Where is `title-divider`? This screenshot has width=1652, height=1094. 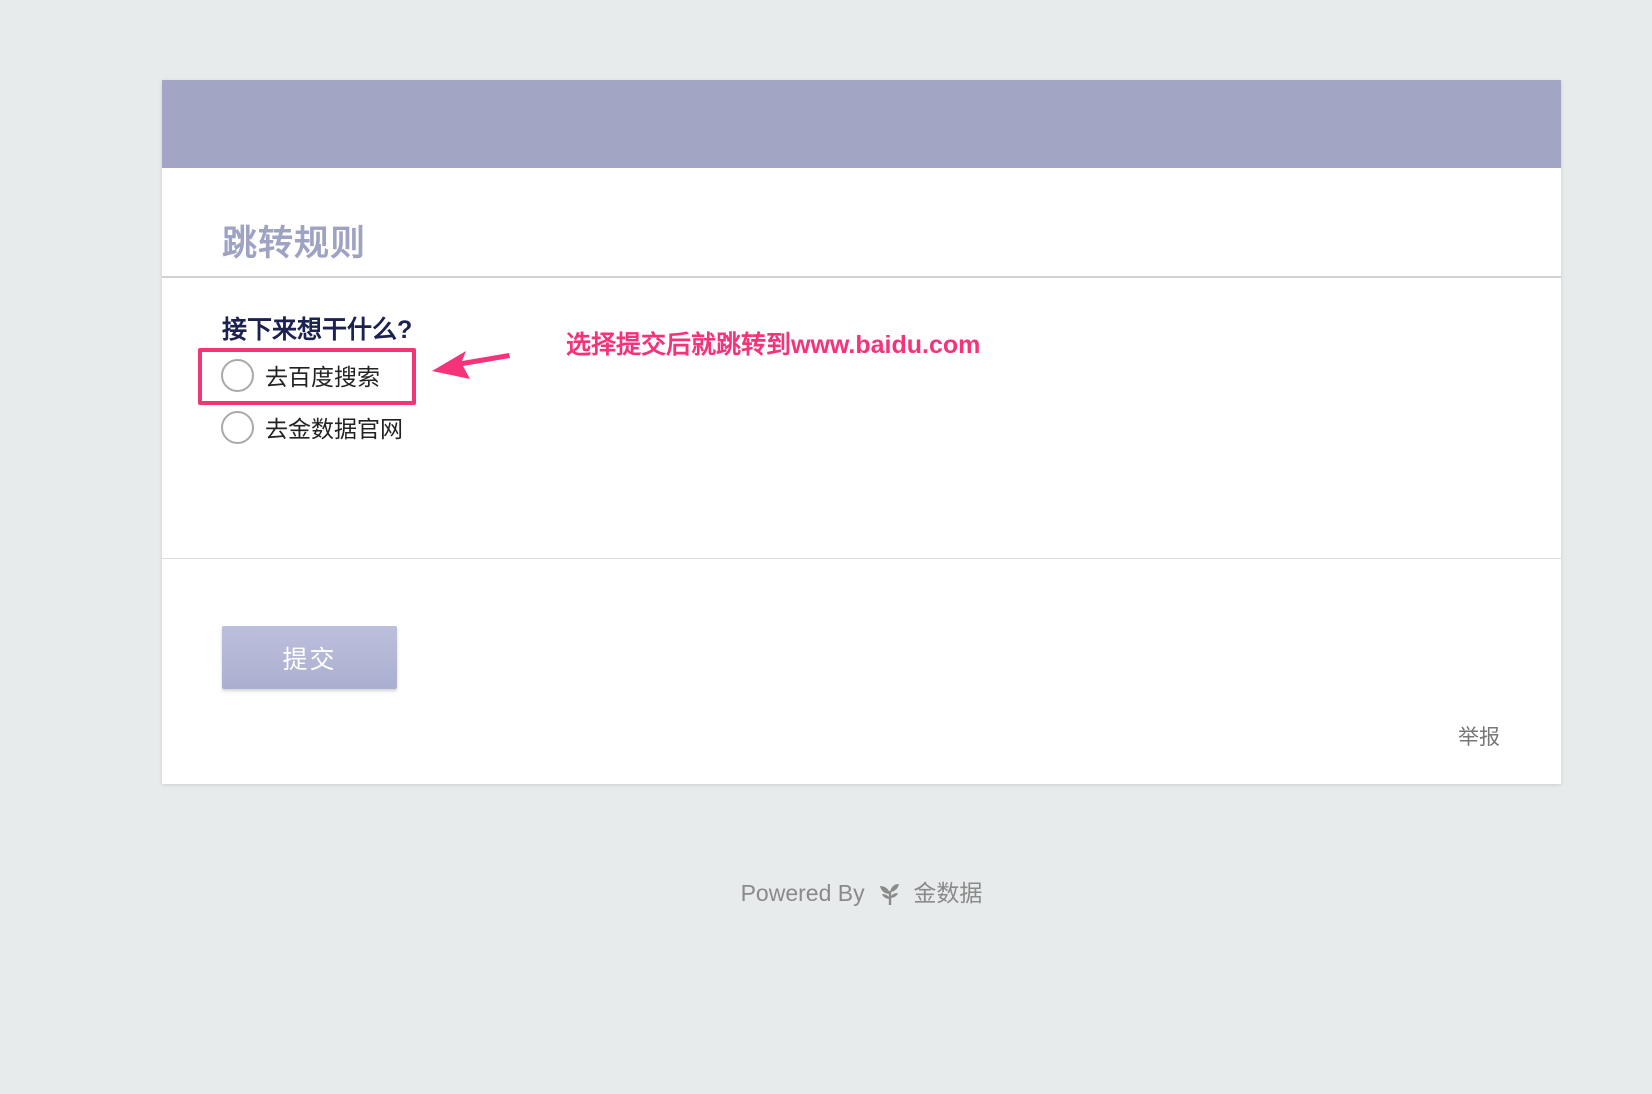
title-divider is located at coordinates (861, 277).